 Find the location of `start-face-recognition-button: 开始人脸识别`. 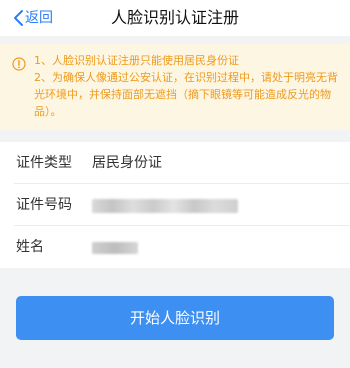

start-face-recognition-button: 开始人脸识别 is located at coordinates (175, 318).